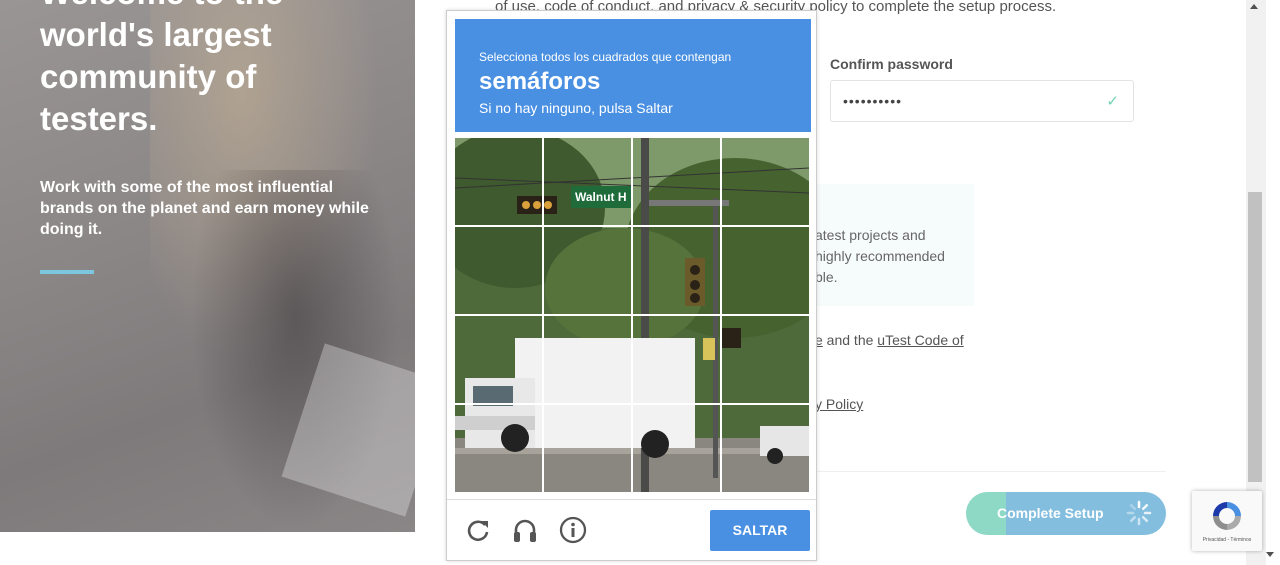  Describe the element at coordinates (870, 235) in the screenshot. I see `info-line-1: atest projects and` at that location.